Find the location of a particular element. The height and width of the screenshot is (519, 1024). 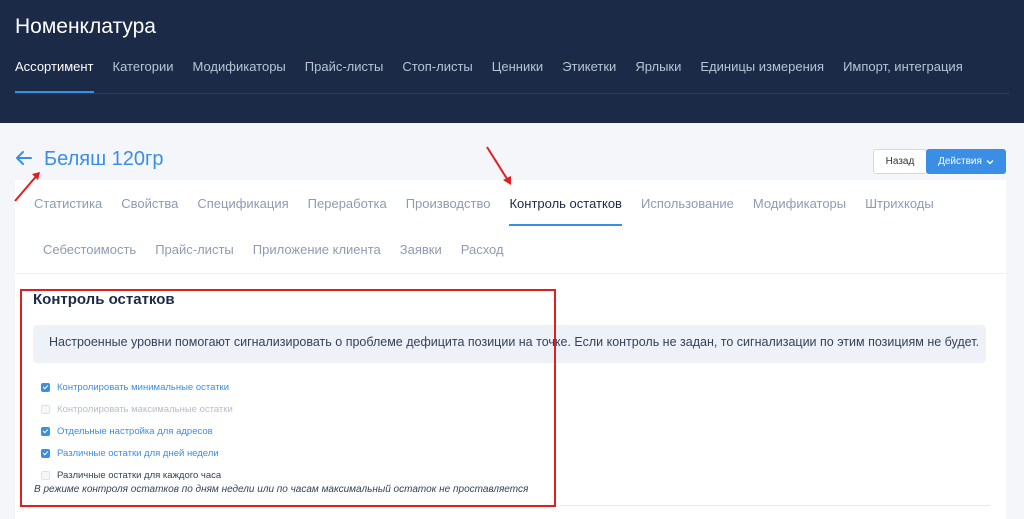

tab-requests: Заявки is located at coordinates (421, 245).